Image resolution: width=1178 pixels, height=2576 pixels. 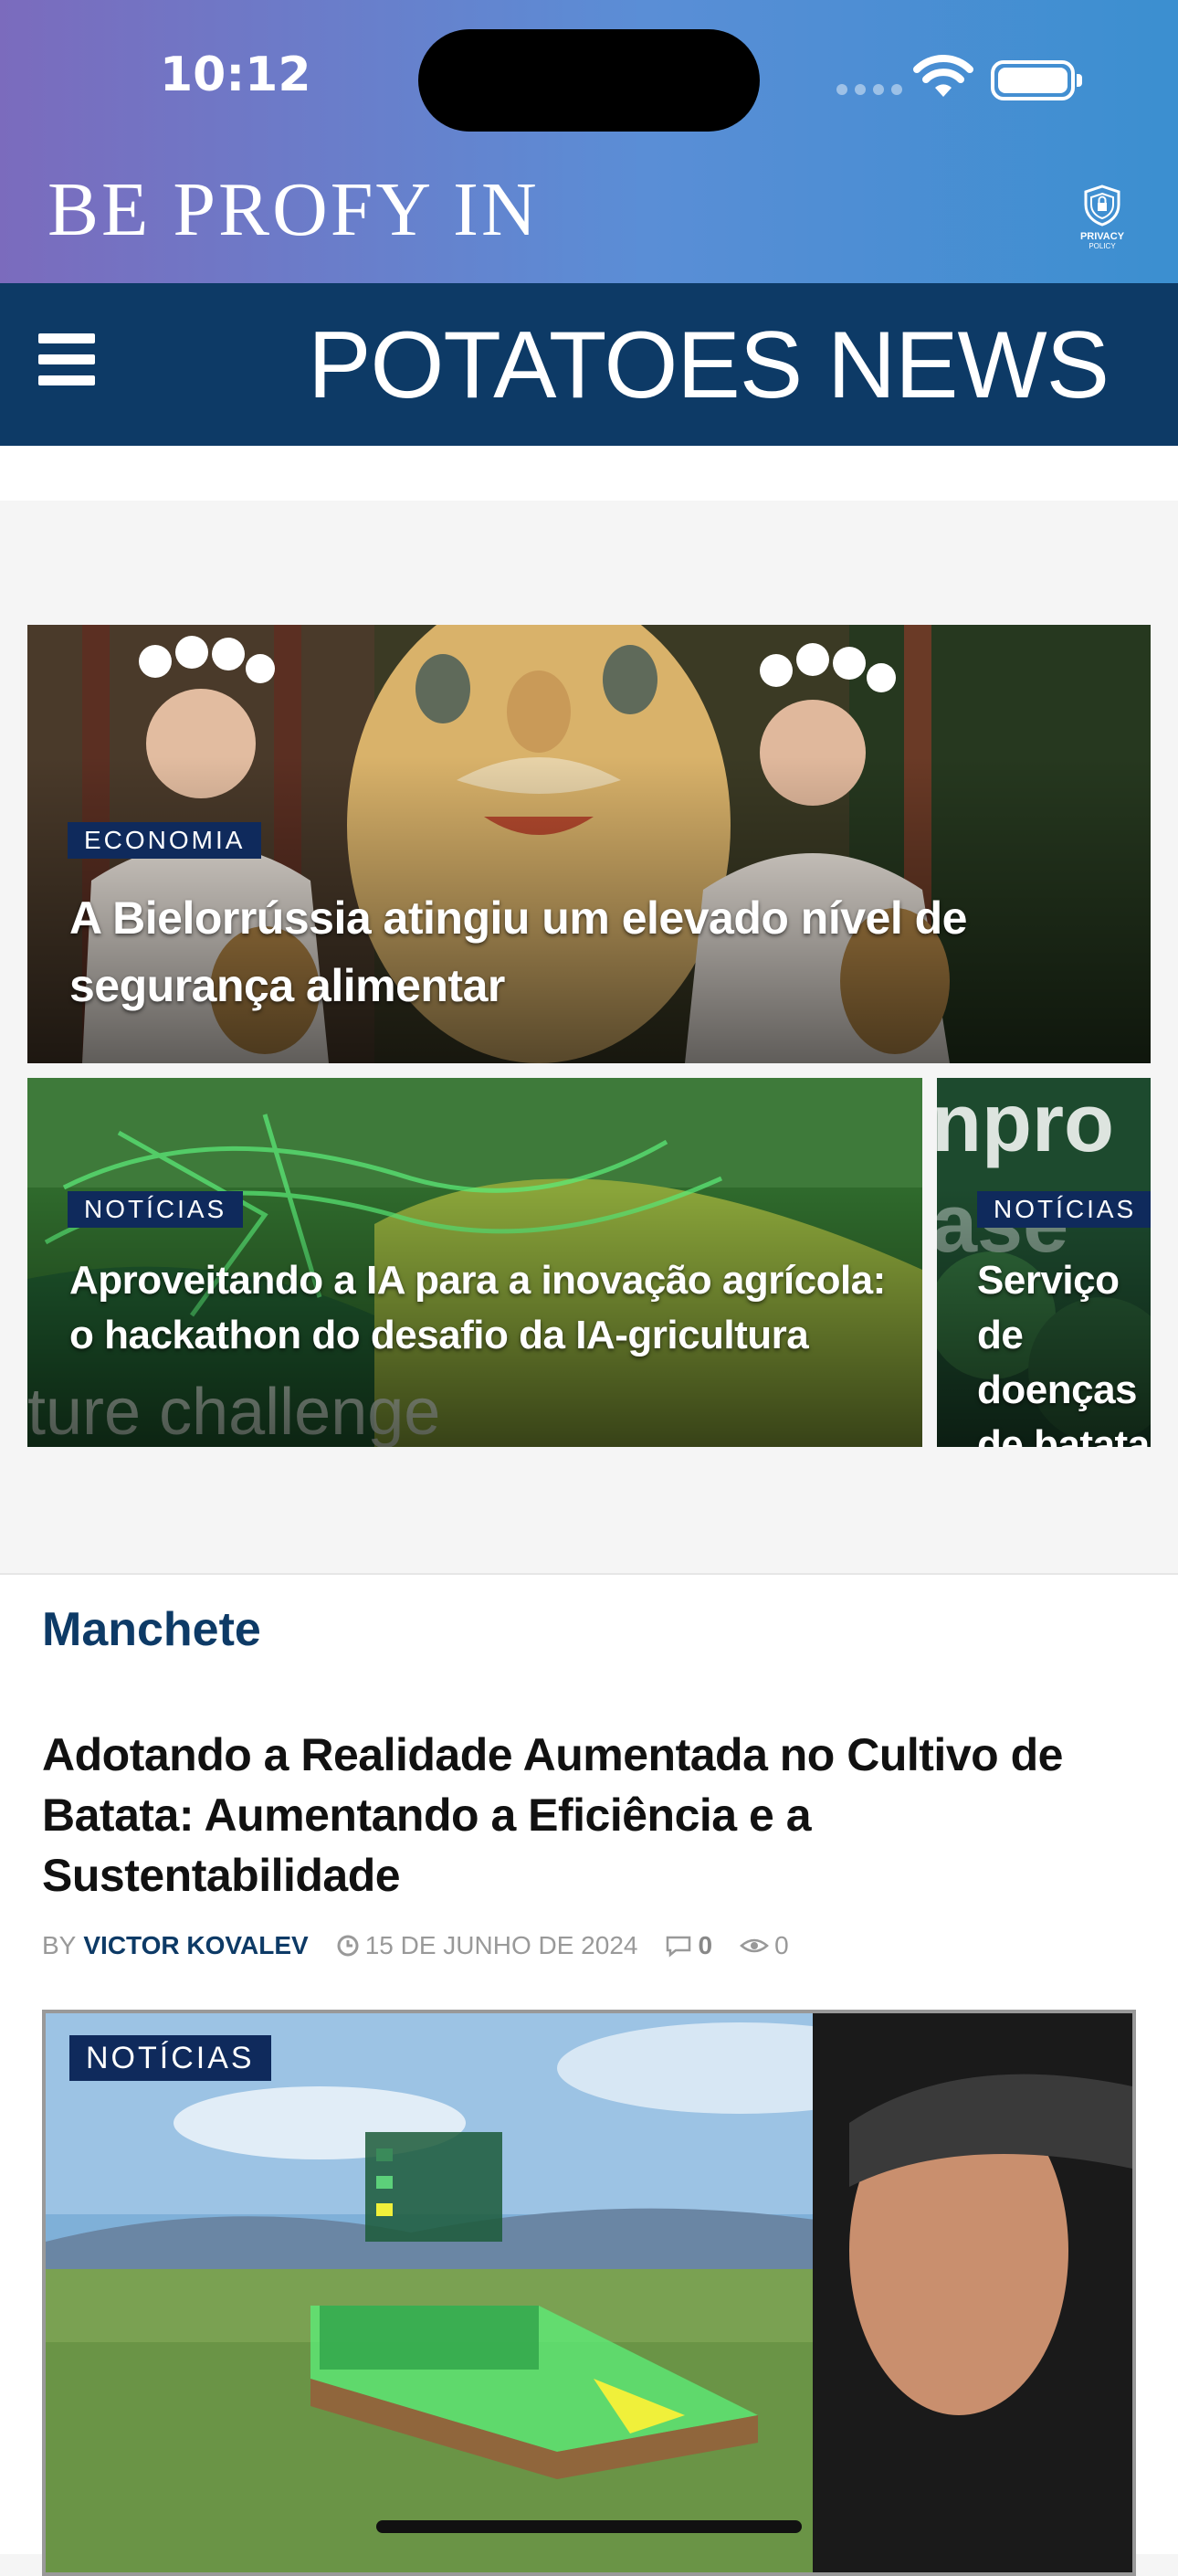 What do you see at coordinates (1102, 246) in the screenshot?
I see `policy-label: POLICY` at bounding box center [1102, 246].